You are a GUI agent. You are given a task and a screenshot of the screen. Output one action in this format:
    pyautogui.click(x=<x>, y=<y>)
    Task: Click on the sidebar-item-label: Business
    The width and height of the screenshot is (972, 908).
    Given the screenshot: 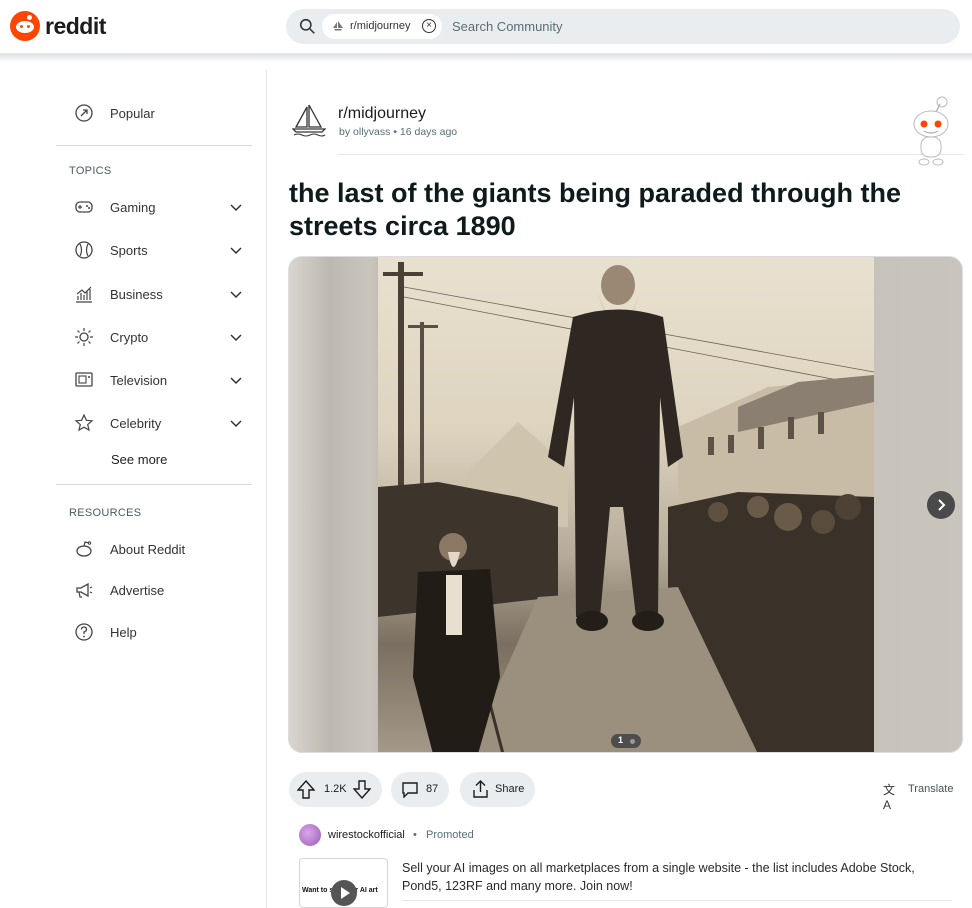 What is the action you would take?
    pyautogui.click(x=136, y=294)
    